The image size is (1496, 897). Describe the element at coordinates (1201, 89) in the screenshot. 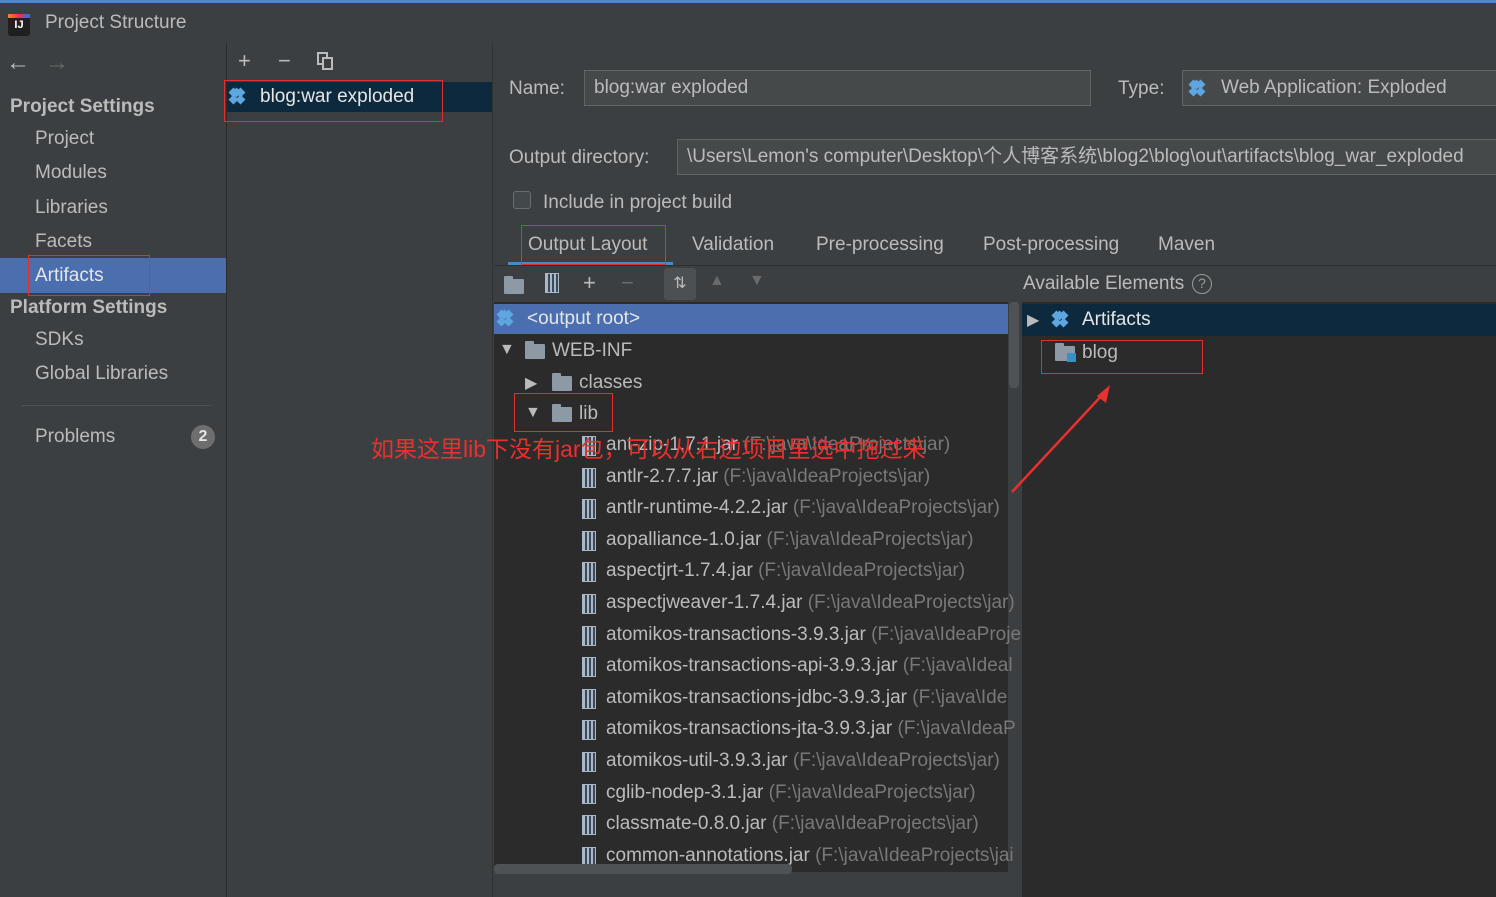

I see `web-app-type-icon` at that location.